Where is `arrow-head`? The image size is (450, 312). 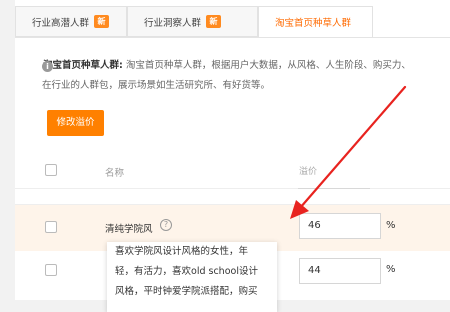 arrow-head is located at coordinates (299, 209).